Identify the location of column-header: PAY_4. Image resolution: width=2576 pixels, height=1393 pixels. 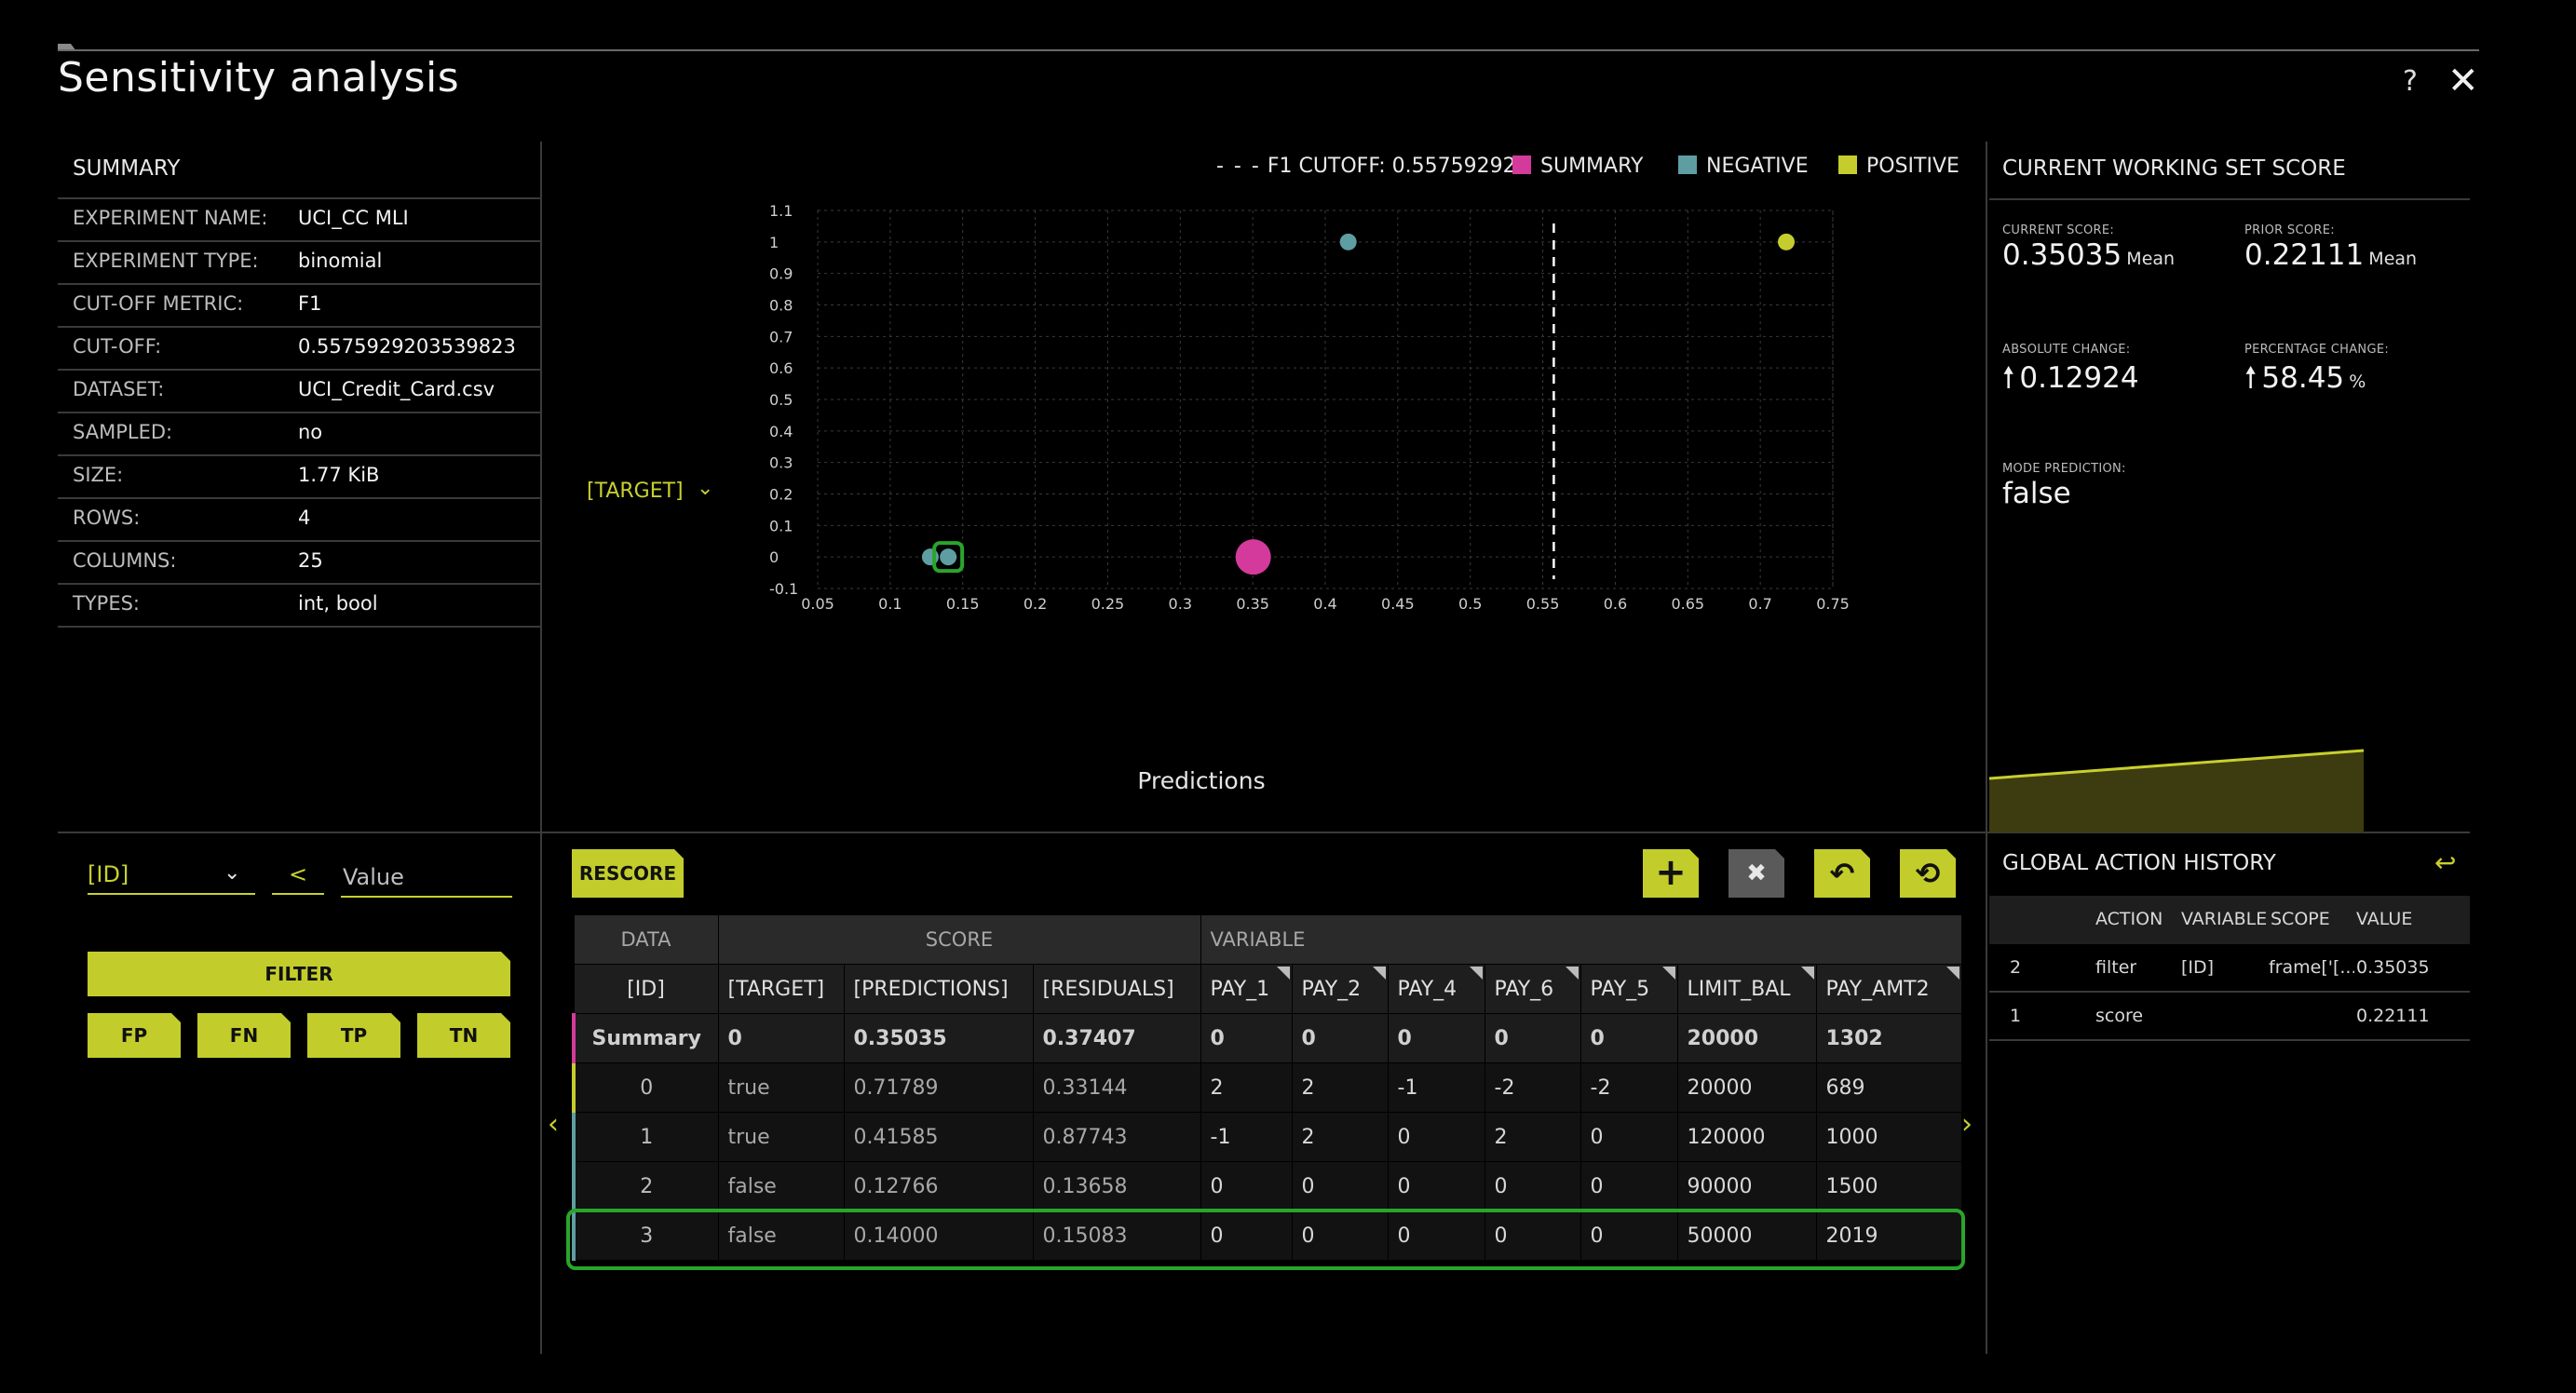
(1436, 989).